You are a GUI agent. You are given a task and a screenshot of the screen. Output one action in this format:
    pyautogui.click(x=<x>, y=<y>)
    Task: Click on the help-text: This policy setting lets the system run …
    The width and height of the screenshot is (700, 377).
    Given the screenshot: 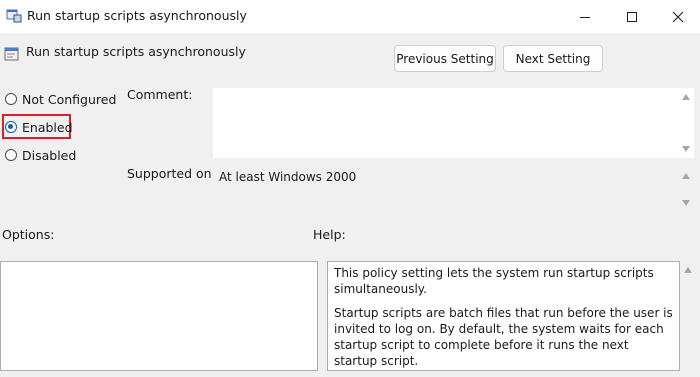 What is the action you would take?
    pyautogui.click(x=504, y=321)
    